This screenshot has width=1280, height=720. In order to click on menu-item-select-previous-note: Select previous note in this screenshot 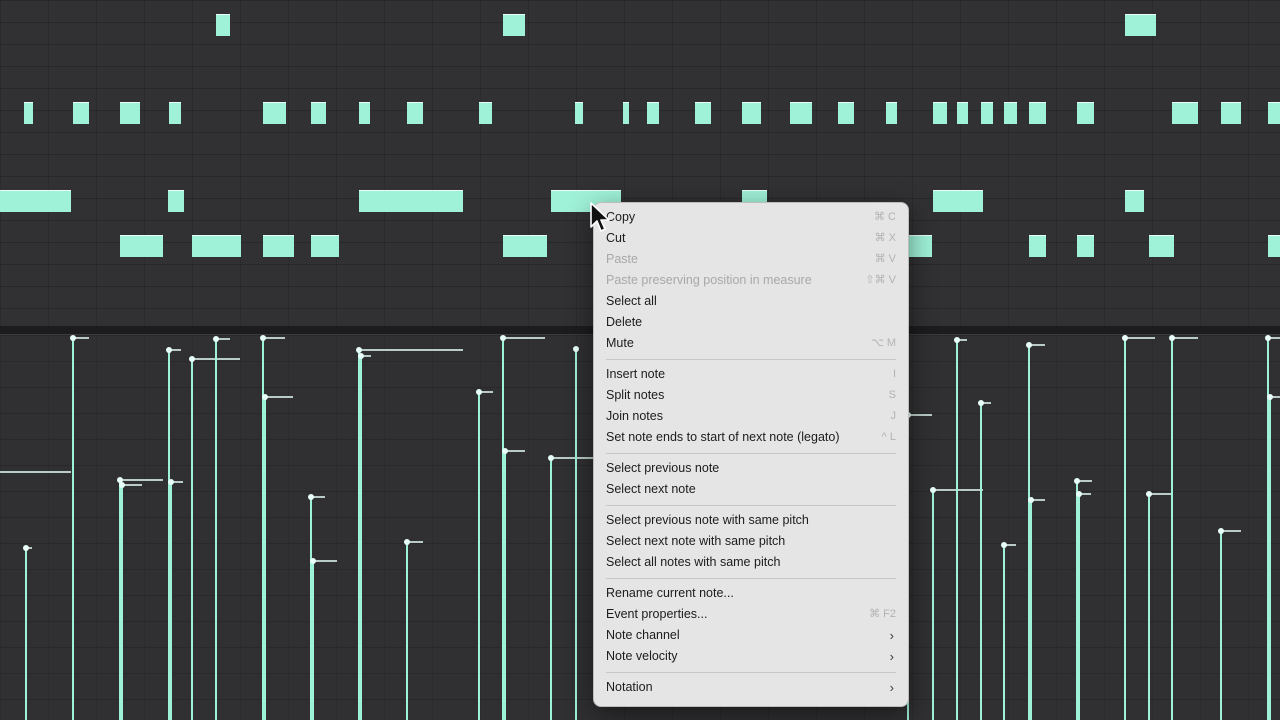, I will do `click(751, 468)`.